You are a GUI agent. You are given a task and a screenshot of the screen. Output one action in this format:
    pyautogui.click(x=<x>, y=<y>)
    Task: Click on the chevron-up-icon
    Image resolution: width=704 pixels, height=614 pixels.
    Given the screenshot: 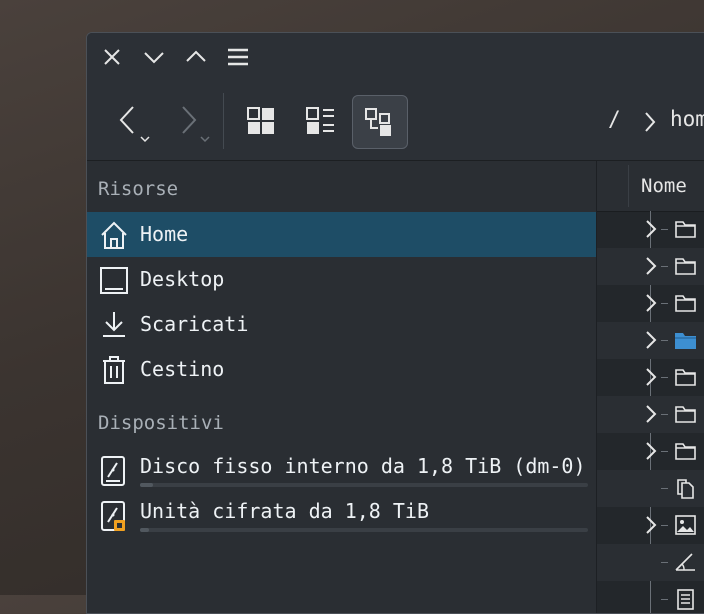 What is the action you would take?
    pyautogui.click(x=196, y=56)
    